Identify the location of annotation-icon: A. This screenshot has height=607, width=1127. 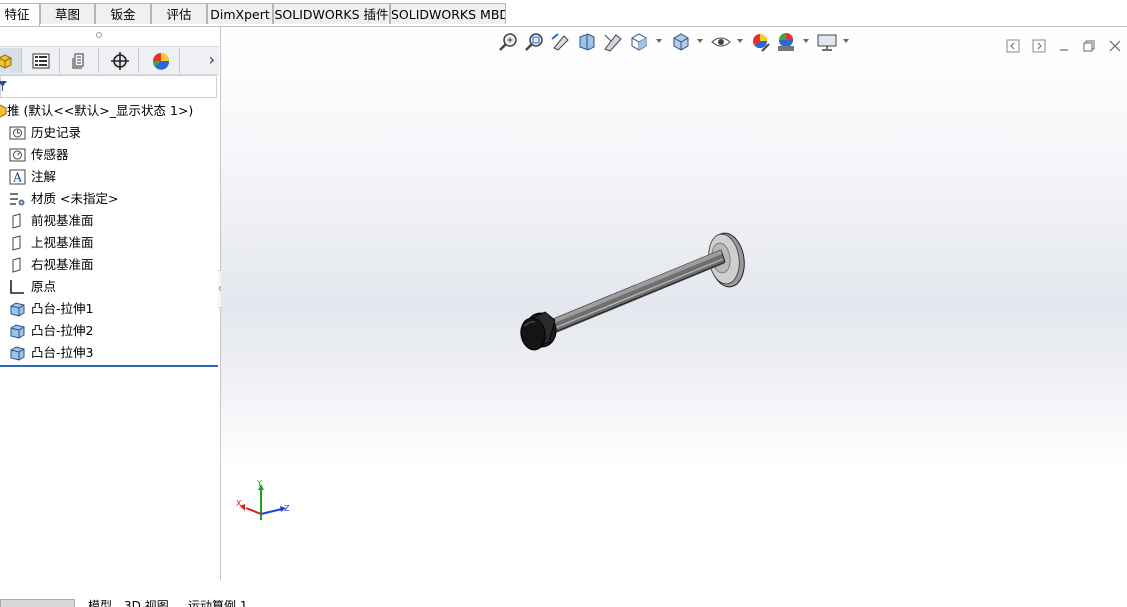
(17, 177).